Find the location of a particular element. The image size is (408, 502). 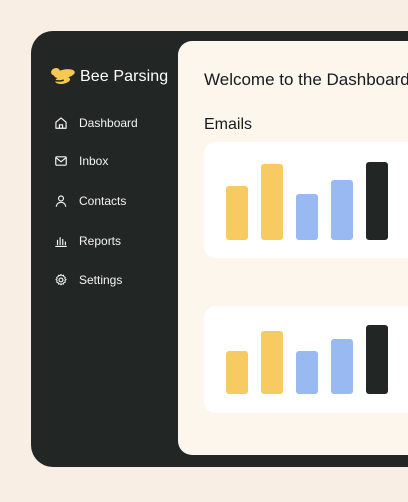

home-icon is located at coordinates (61, 123).